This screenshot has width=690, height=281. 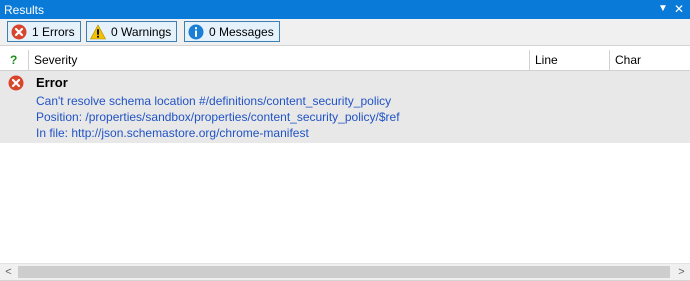 I want to click on scroll-right-button: >, so click(x=681, y=272).